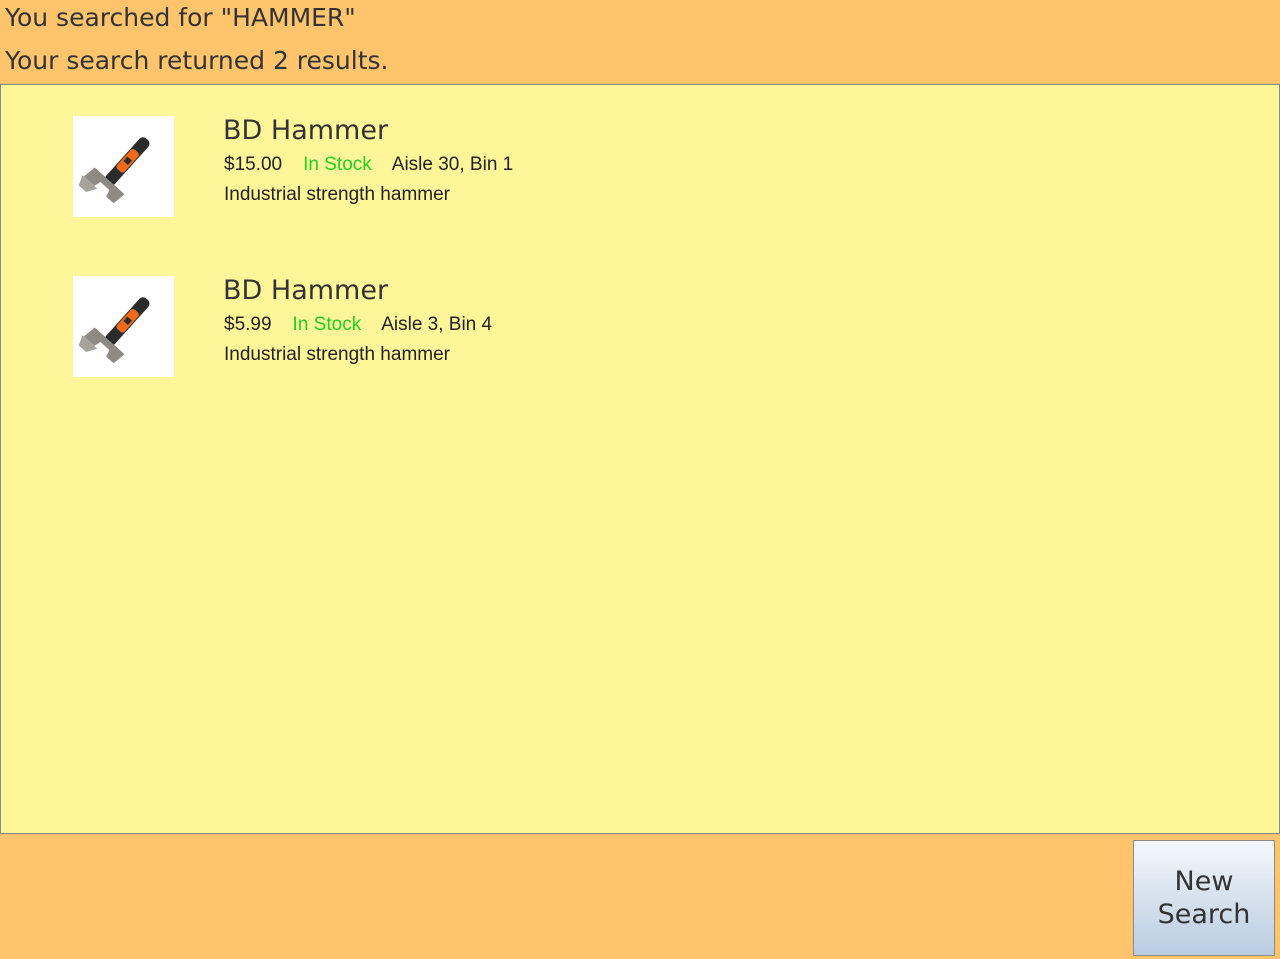 The width and height of the screenshot is (1280, 959). I want to click on new-search-label-line1: New, so click(1204, 881).